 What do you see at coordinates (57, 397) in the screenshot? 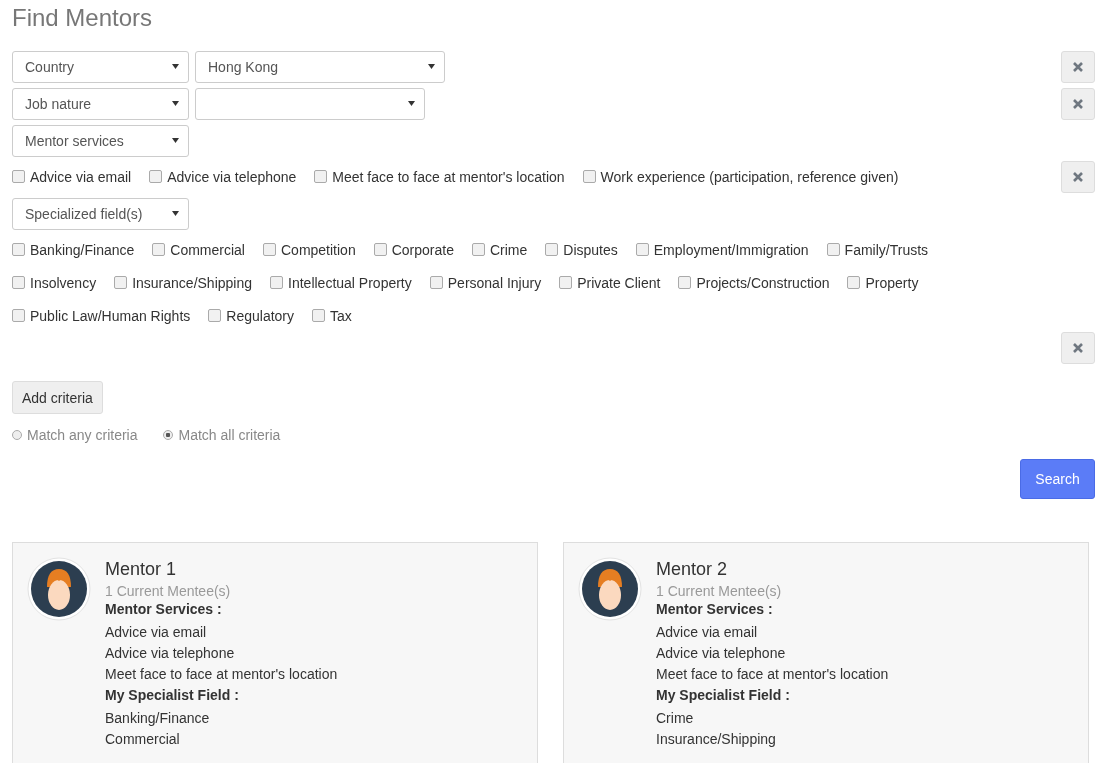
I see `add-criteria-button: Add criteria` at bounding box center [57, 397].